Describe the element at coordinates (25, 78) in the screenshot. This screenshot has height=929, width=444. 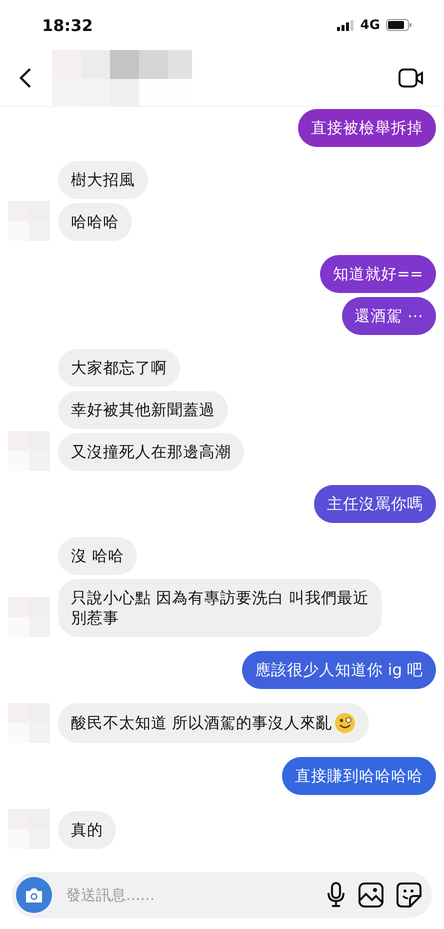
I see `back-button` at that location.